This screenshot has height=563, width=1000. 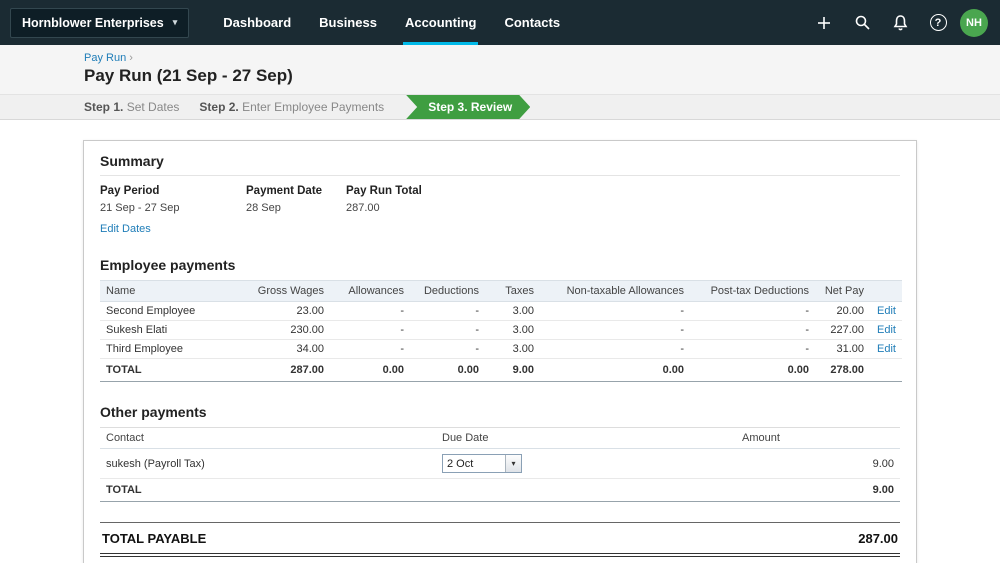 I want to click on col-nontax-allowances: Non-taxable Allowances, so click(x=615, y=291).